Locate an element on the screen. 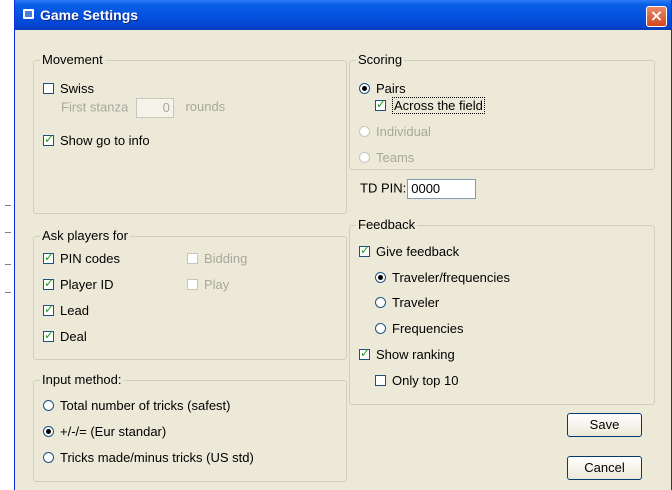 The height and width of the screenshot is (490, 672). play-checkbox: Play is located at coordinates (208, 284).